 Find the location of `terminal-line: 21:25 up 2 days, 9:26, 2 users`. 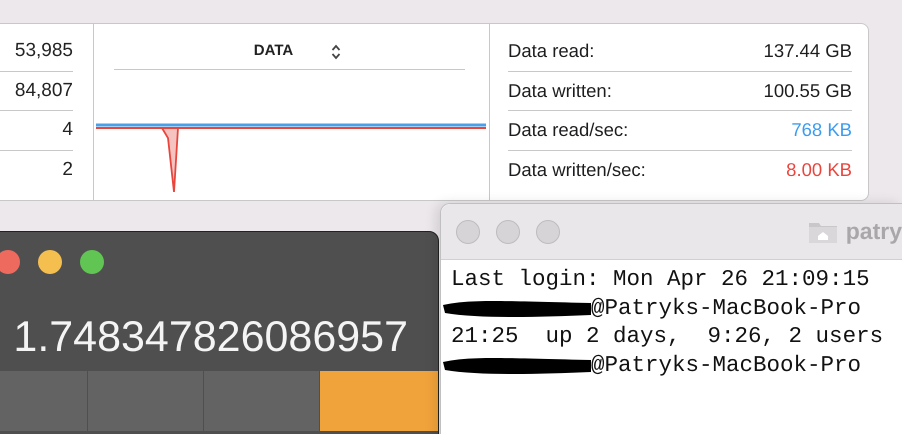

terminal-line: 21:25 up 2 days, 9:26, 2 users is located at coordinates (667, 336).